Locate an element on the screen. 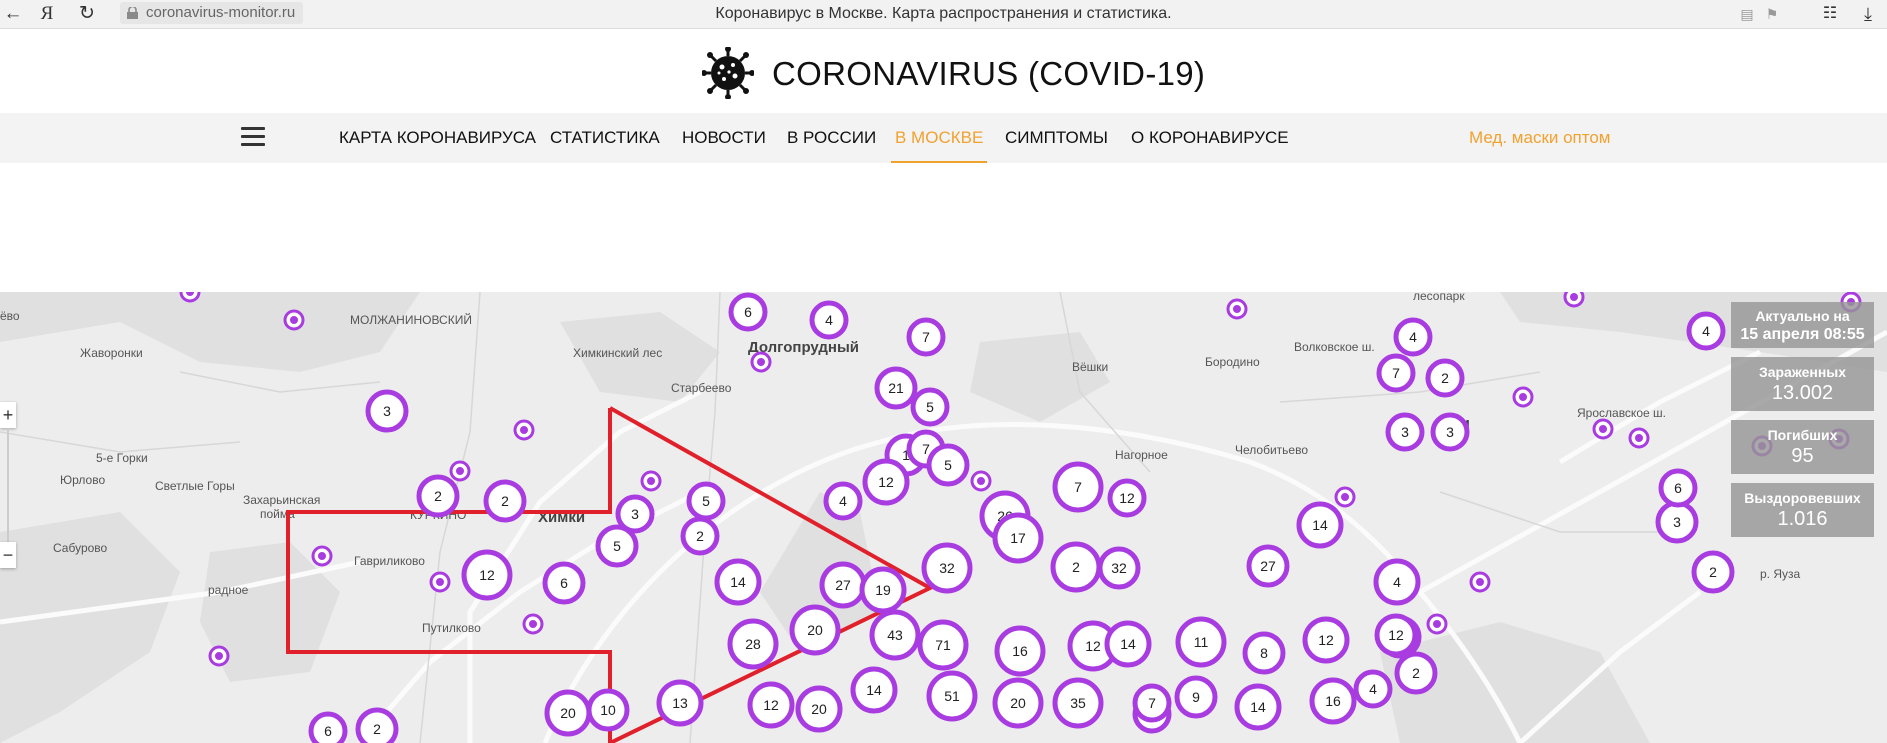  reader-mode-icon: ▤ is located at coordinates (1747, 14).